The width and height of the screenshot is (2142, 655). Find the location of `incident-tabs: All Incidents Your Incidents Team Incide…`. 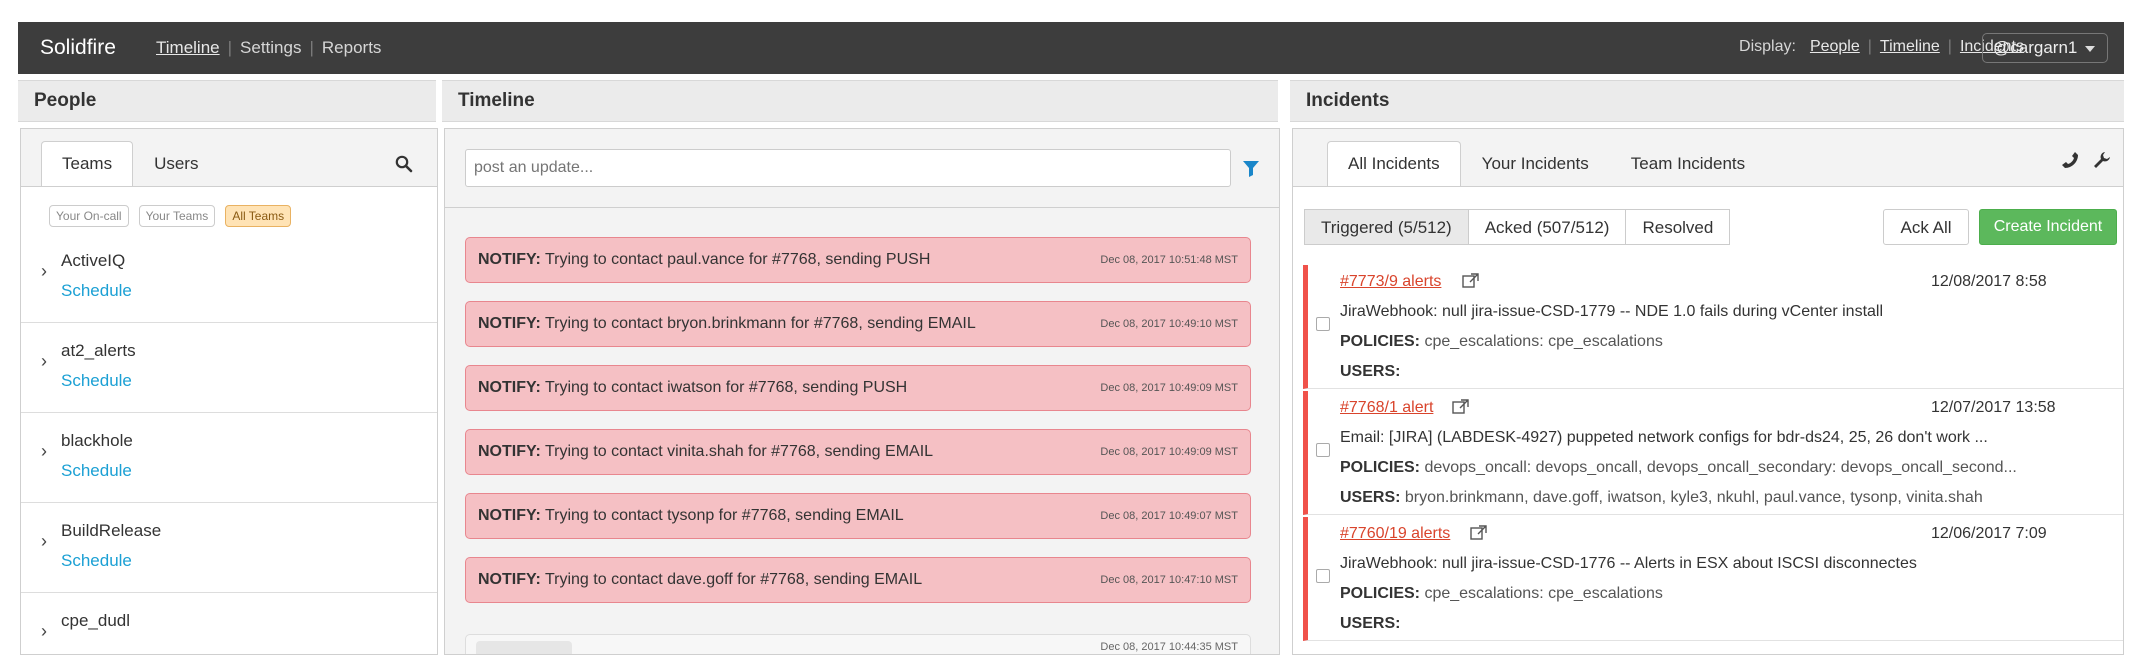

incident-tabs: All Incidents Your Incidents Team Incide… is located at coordinates (1546, 164).